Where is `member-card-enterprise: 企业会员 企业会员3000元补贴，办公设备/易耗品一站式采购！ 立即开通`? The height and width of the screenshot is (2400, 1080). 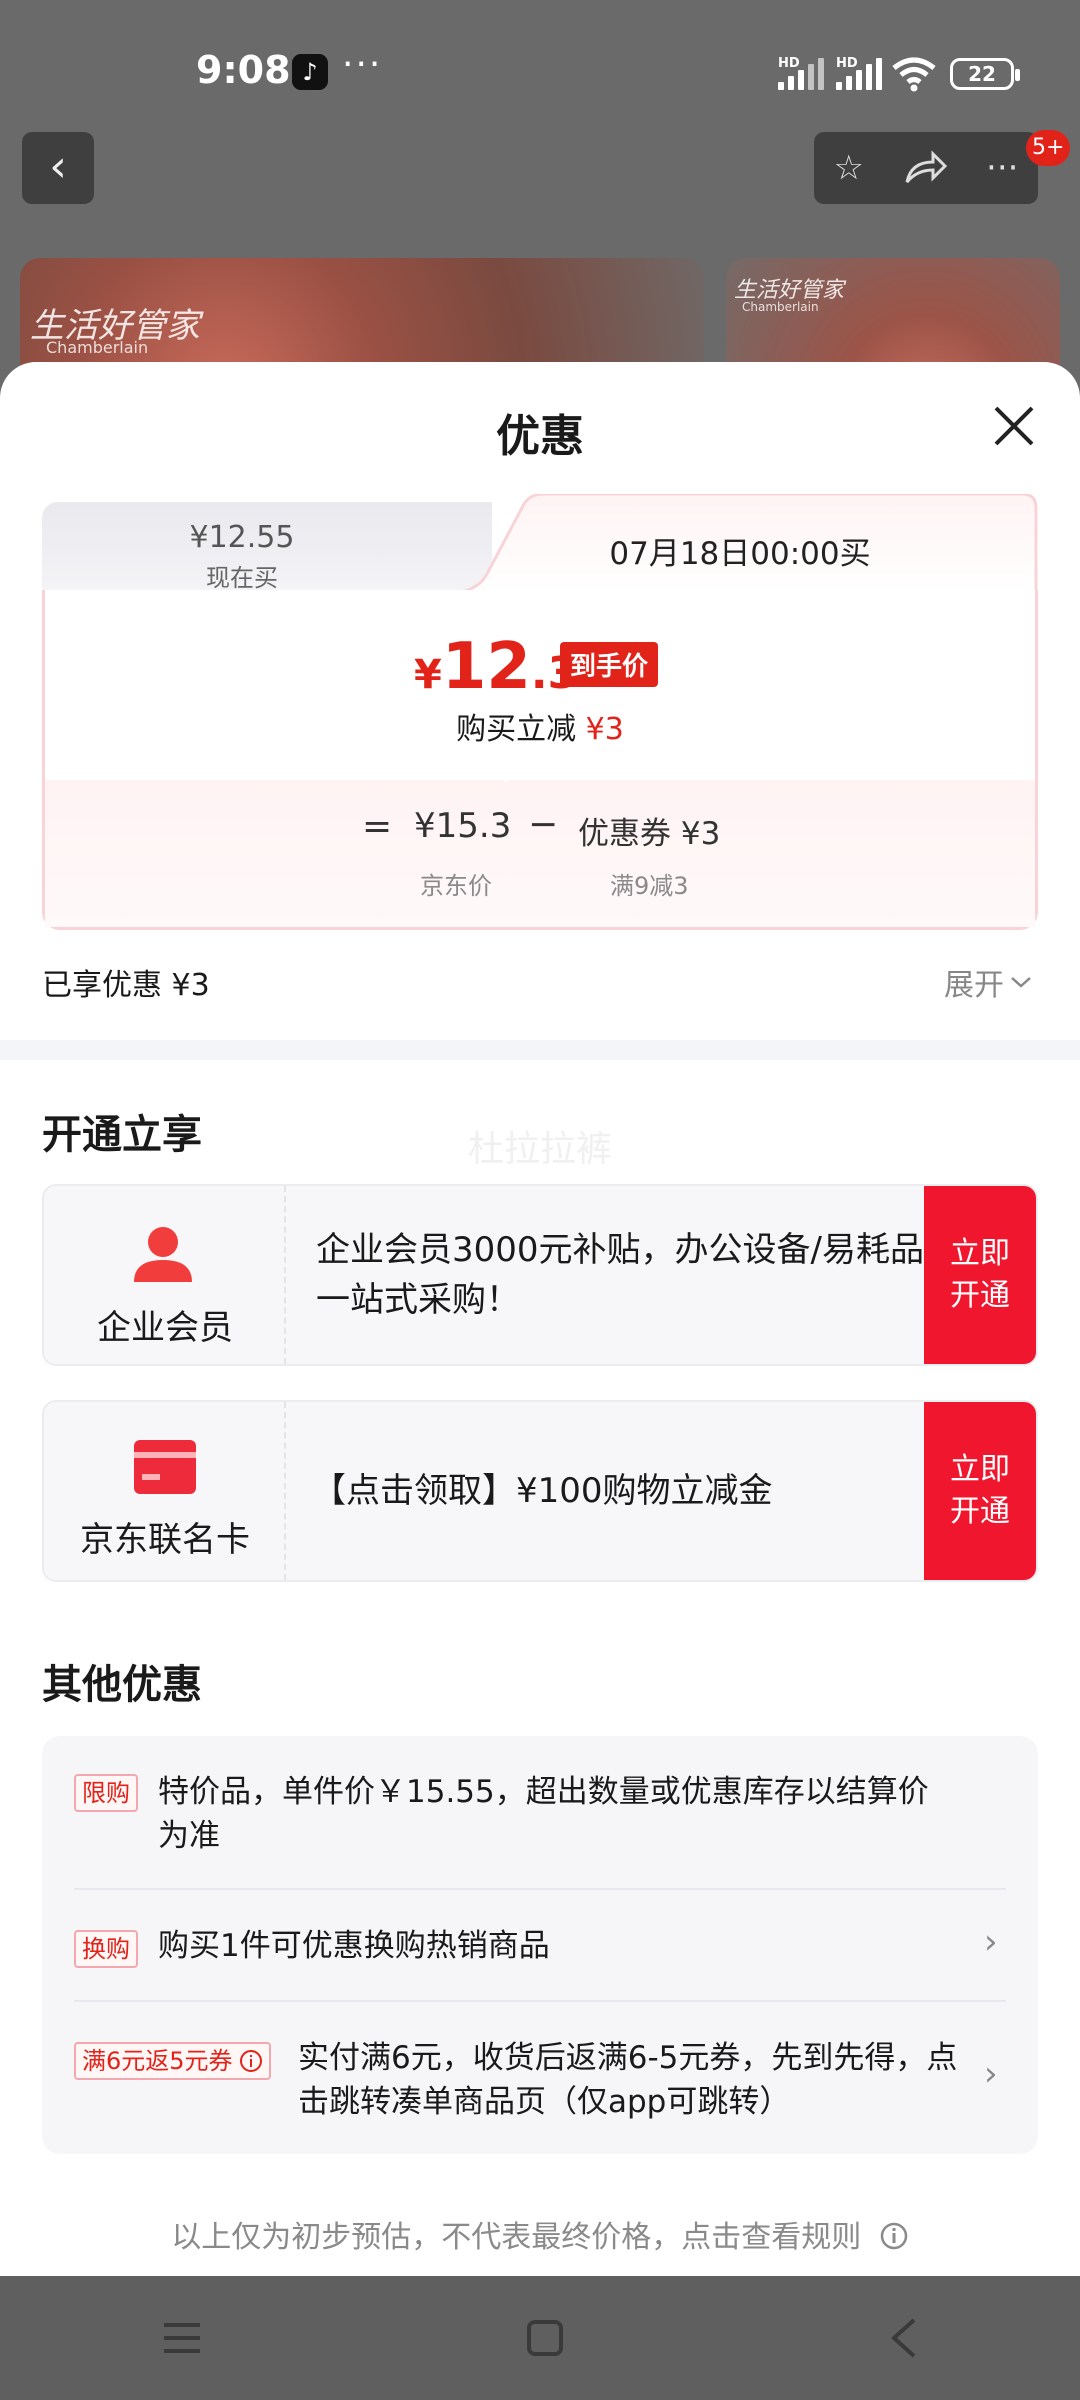
member-card-enterprise: 企业会员 企业会员3000元补贴，办公设备/易耗品一站式采购！ 立即开通 is located at coordinates (540, 1275).